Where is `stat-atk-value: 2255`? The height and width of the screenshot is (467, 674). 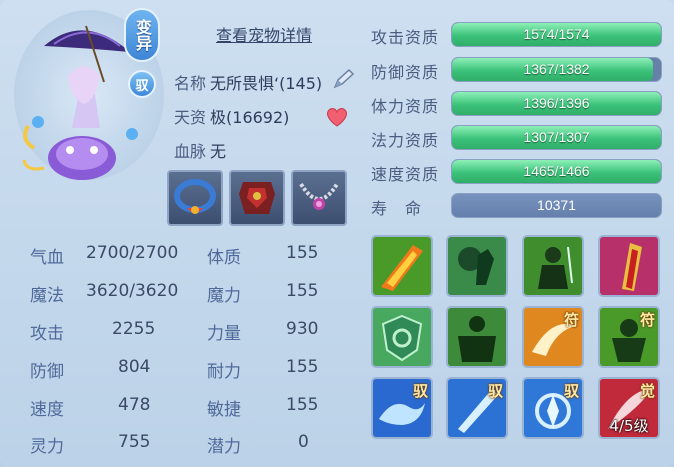
stat-atk-value: 2255 is located at coordinates (134, 329).